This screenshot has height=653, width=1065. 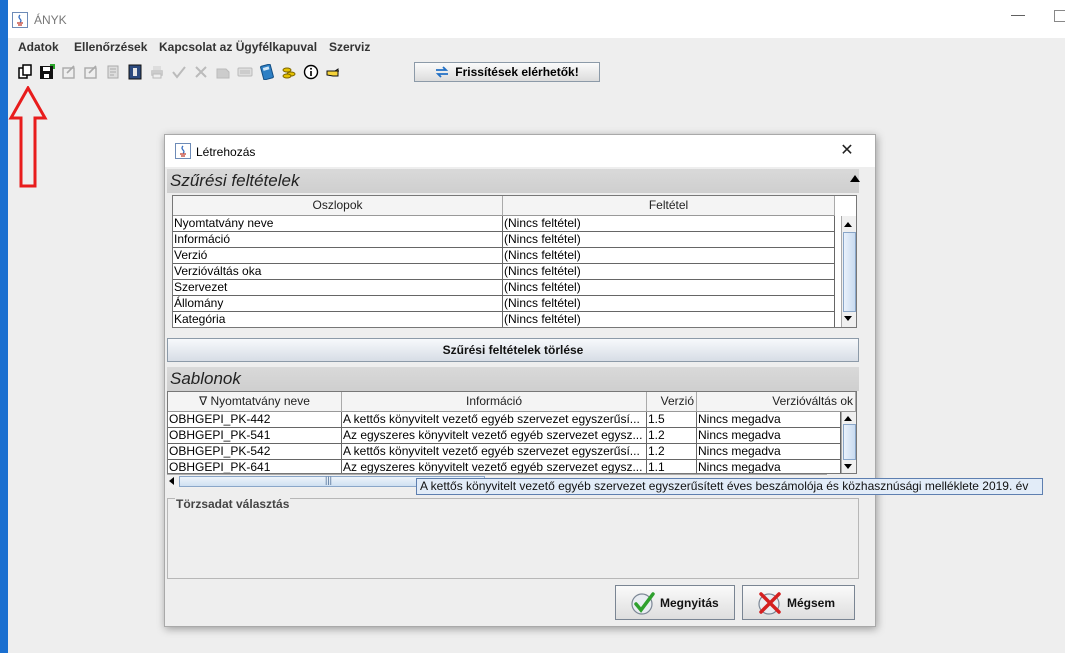 I want to click on filter-section-header: Szűrési feltételek, so click(x=513, y=181).